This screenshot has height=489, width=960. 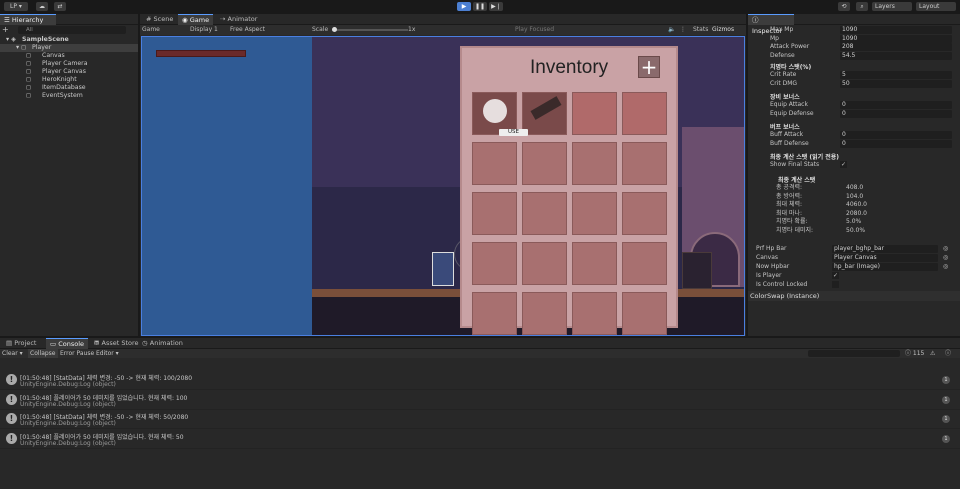 I want to click on hierarchy-search-input: All, so click(x=72, y=30).